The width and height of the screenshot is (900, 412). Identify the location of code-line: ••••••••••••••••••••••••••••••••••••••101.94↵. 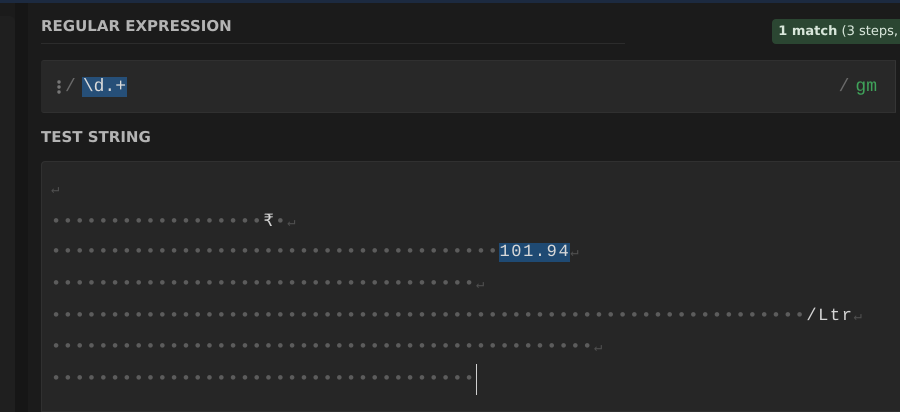
(315, 252).